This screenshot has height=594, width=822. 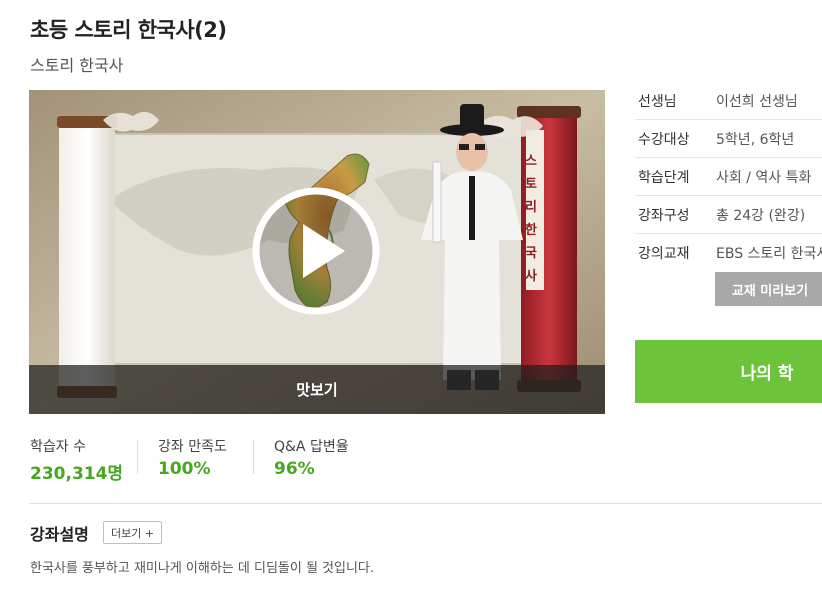 I want to click on info-row-level: 학습단계 사회 / 역사 특화, so click(x=728, y=177).